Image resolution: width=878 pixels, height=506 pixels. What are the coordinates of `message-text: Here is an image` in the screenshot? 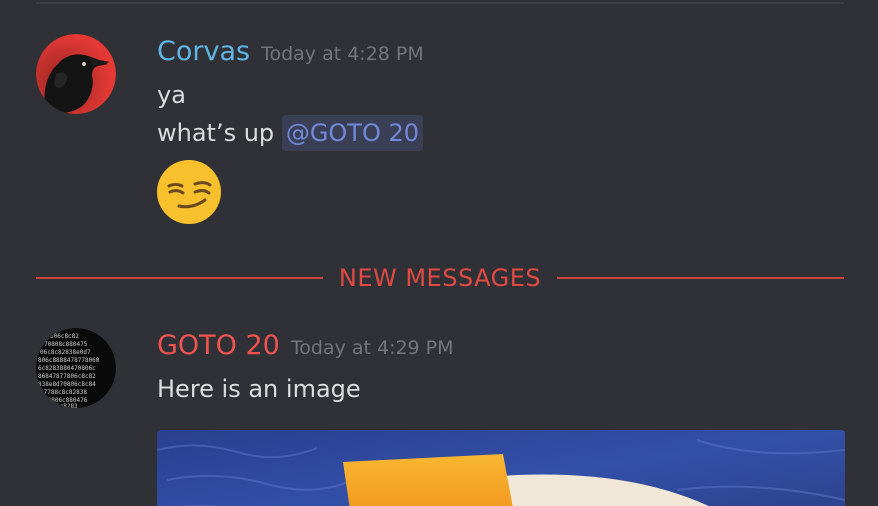 It's located at (259, 389).